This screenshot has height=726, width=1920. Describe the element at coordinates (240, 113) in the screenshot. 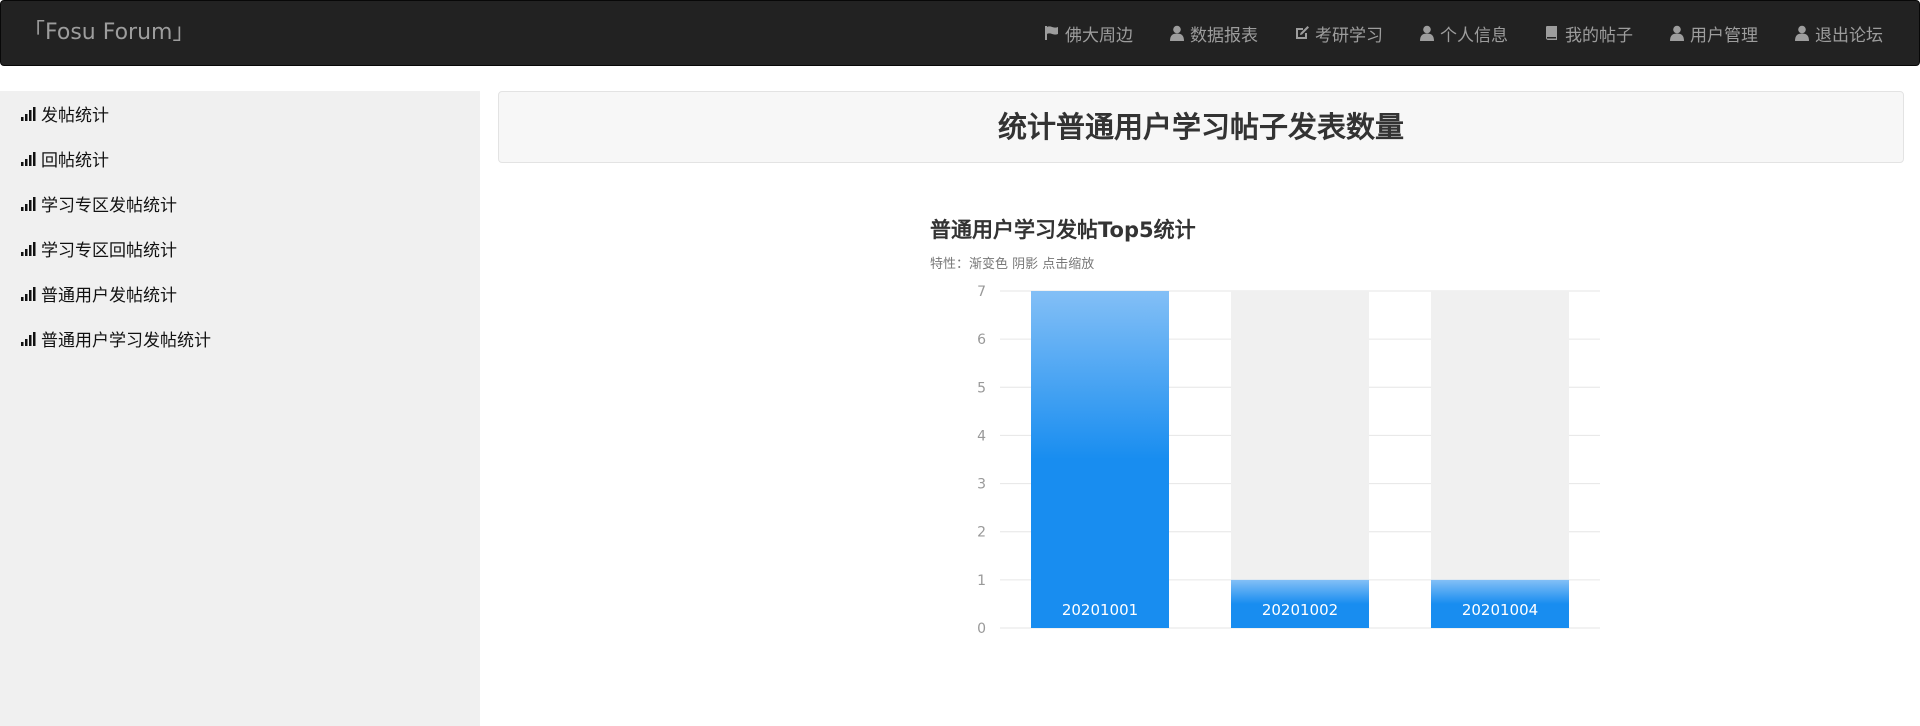

I see `sidebar-item-post-stats: 发帖统计` at that location.